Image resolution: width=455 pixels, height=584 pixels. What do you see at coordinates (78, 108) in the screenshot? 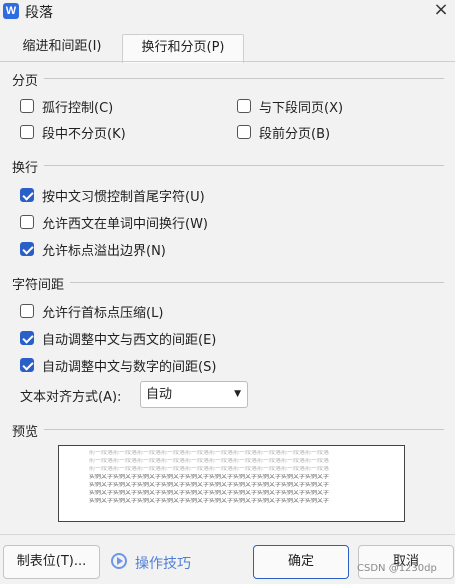
I see `widow-control-label: 孤行控制(C)` at bounding box center [78, 108].